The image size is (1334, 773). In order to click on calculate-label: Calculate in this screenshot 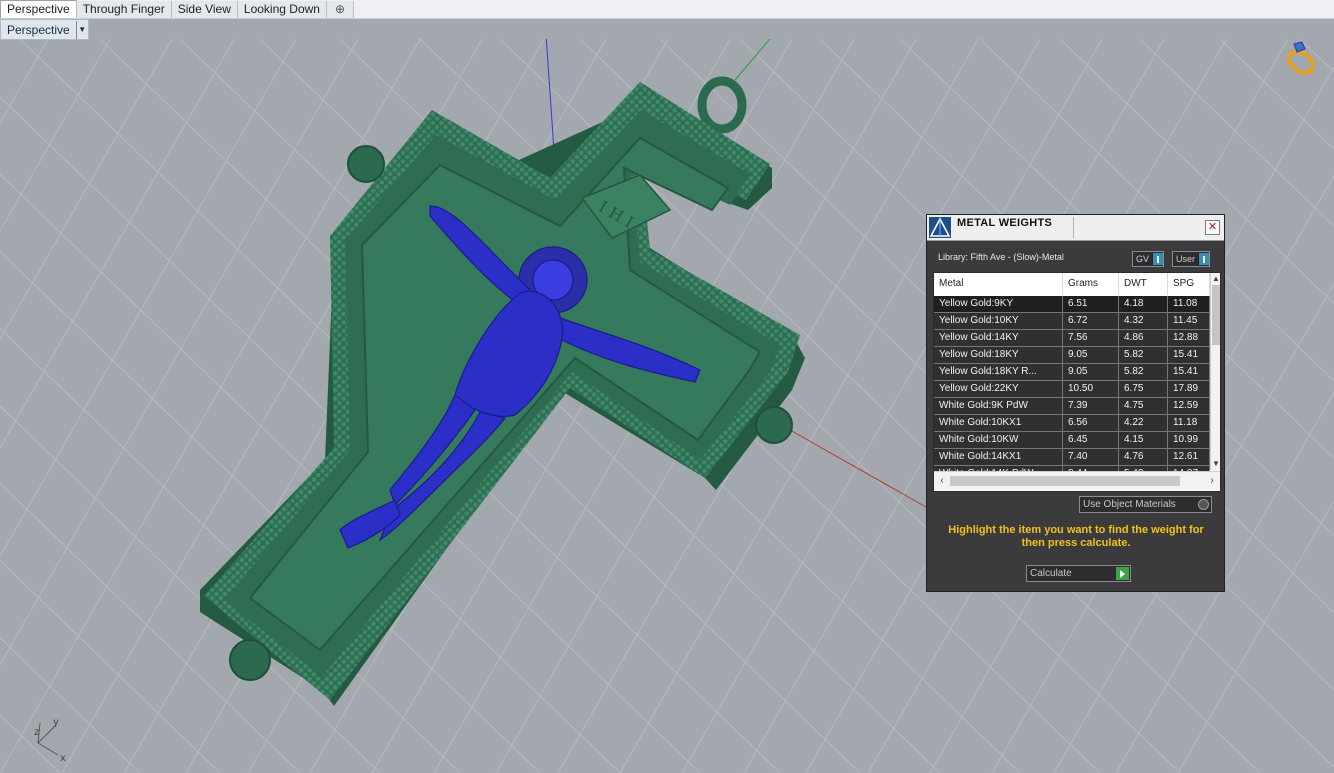, I will do `click(1051, 573)`.